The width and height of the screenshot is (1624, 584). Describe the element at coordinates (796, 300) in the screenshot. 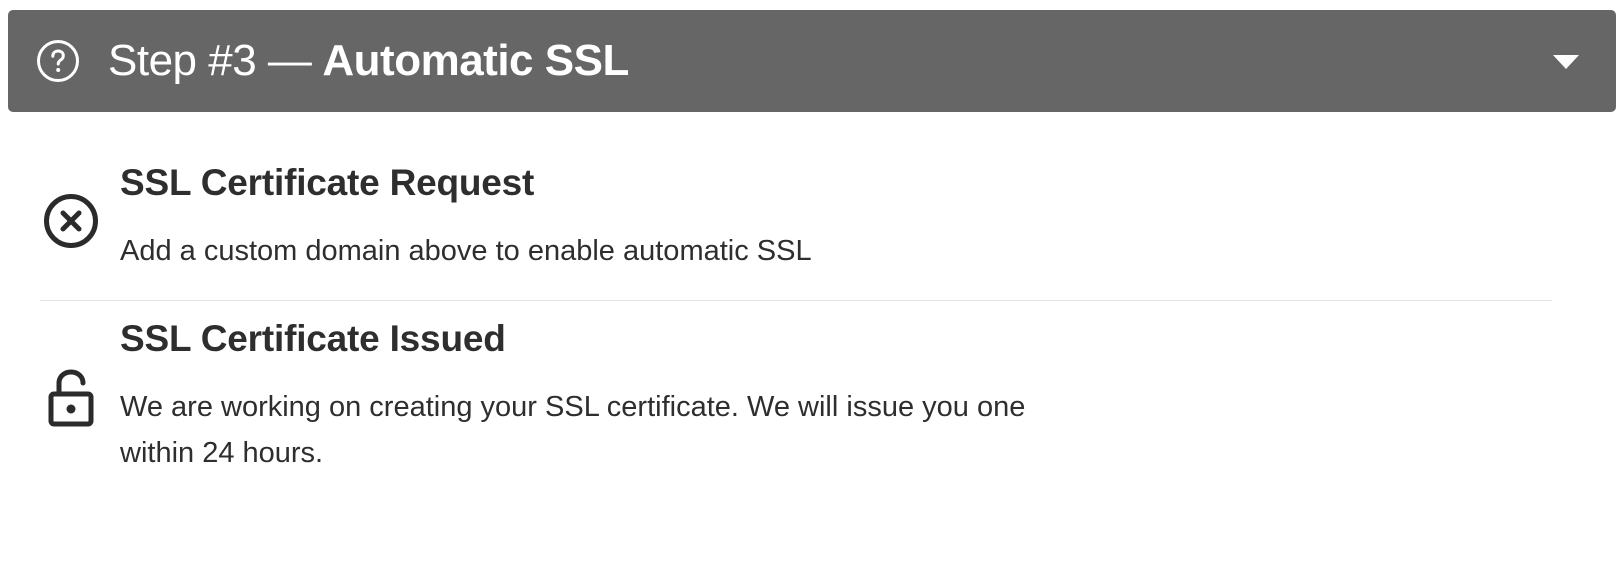

I see `divider` at that location.